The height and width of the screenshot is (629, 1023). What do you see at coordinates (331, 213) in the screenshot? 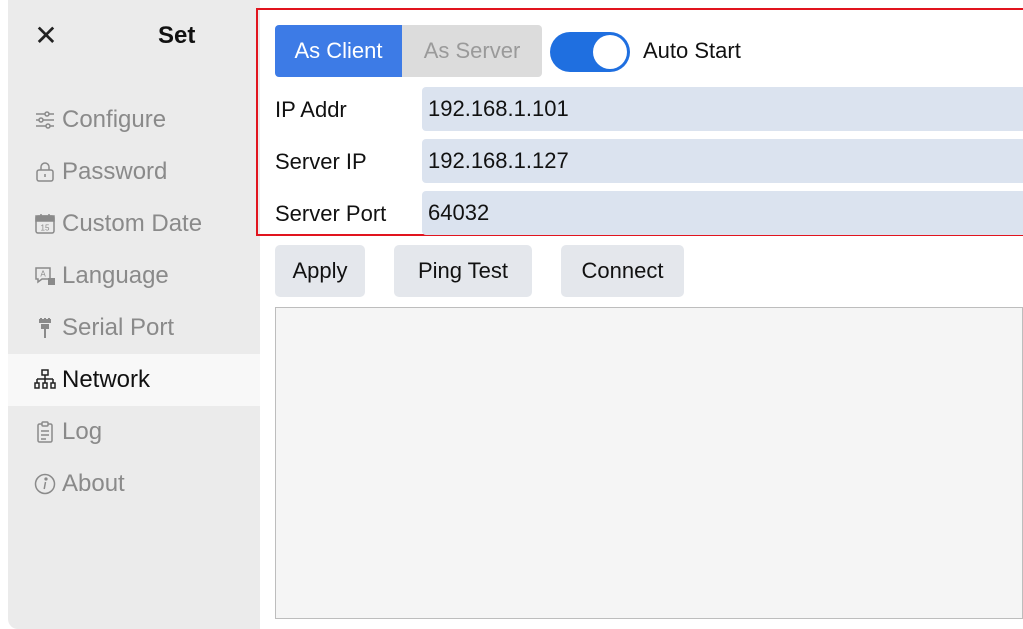
I see `server-port-label: Server Port` at bounding box center [331, 213].